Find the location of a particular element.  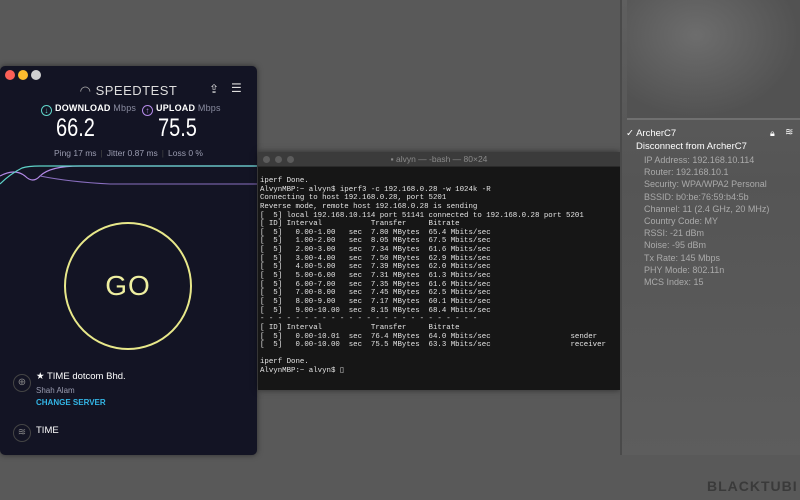

loss-stat: Loss 0 % is located at coordinates (185, 153).